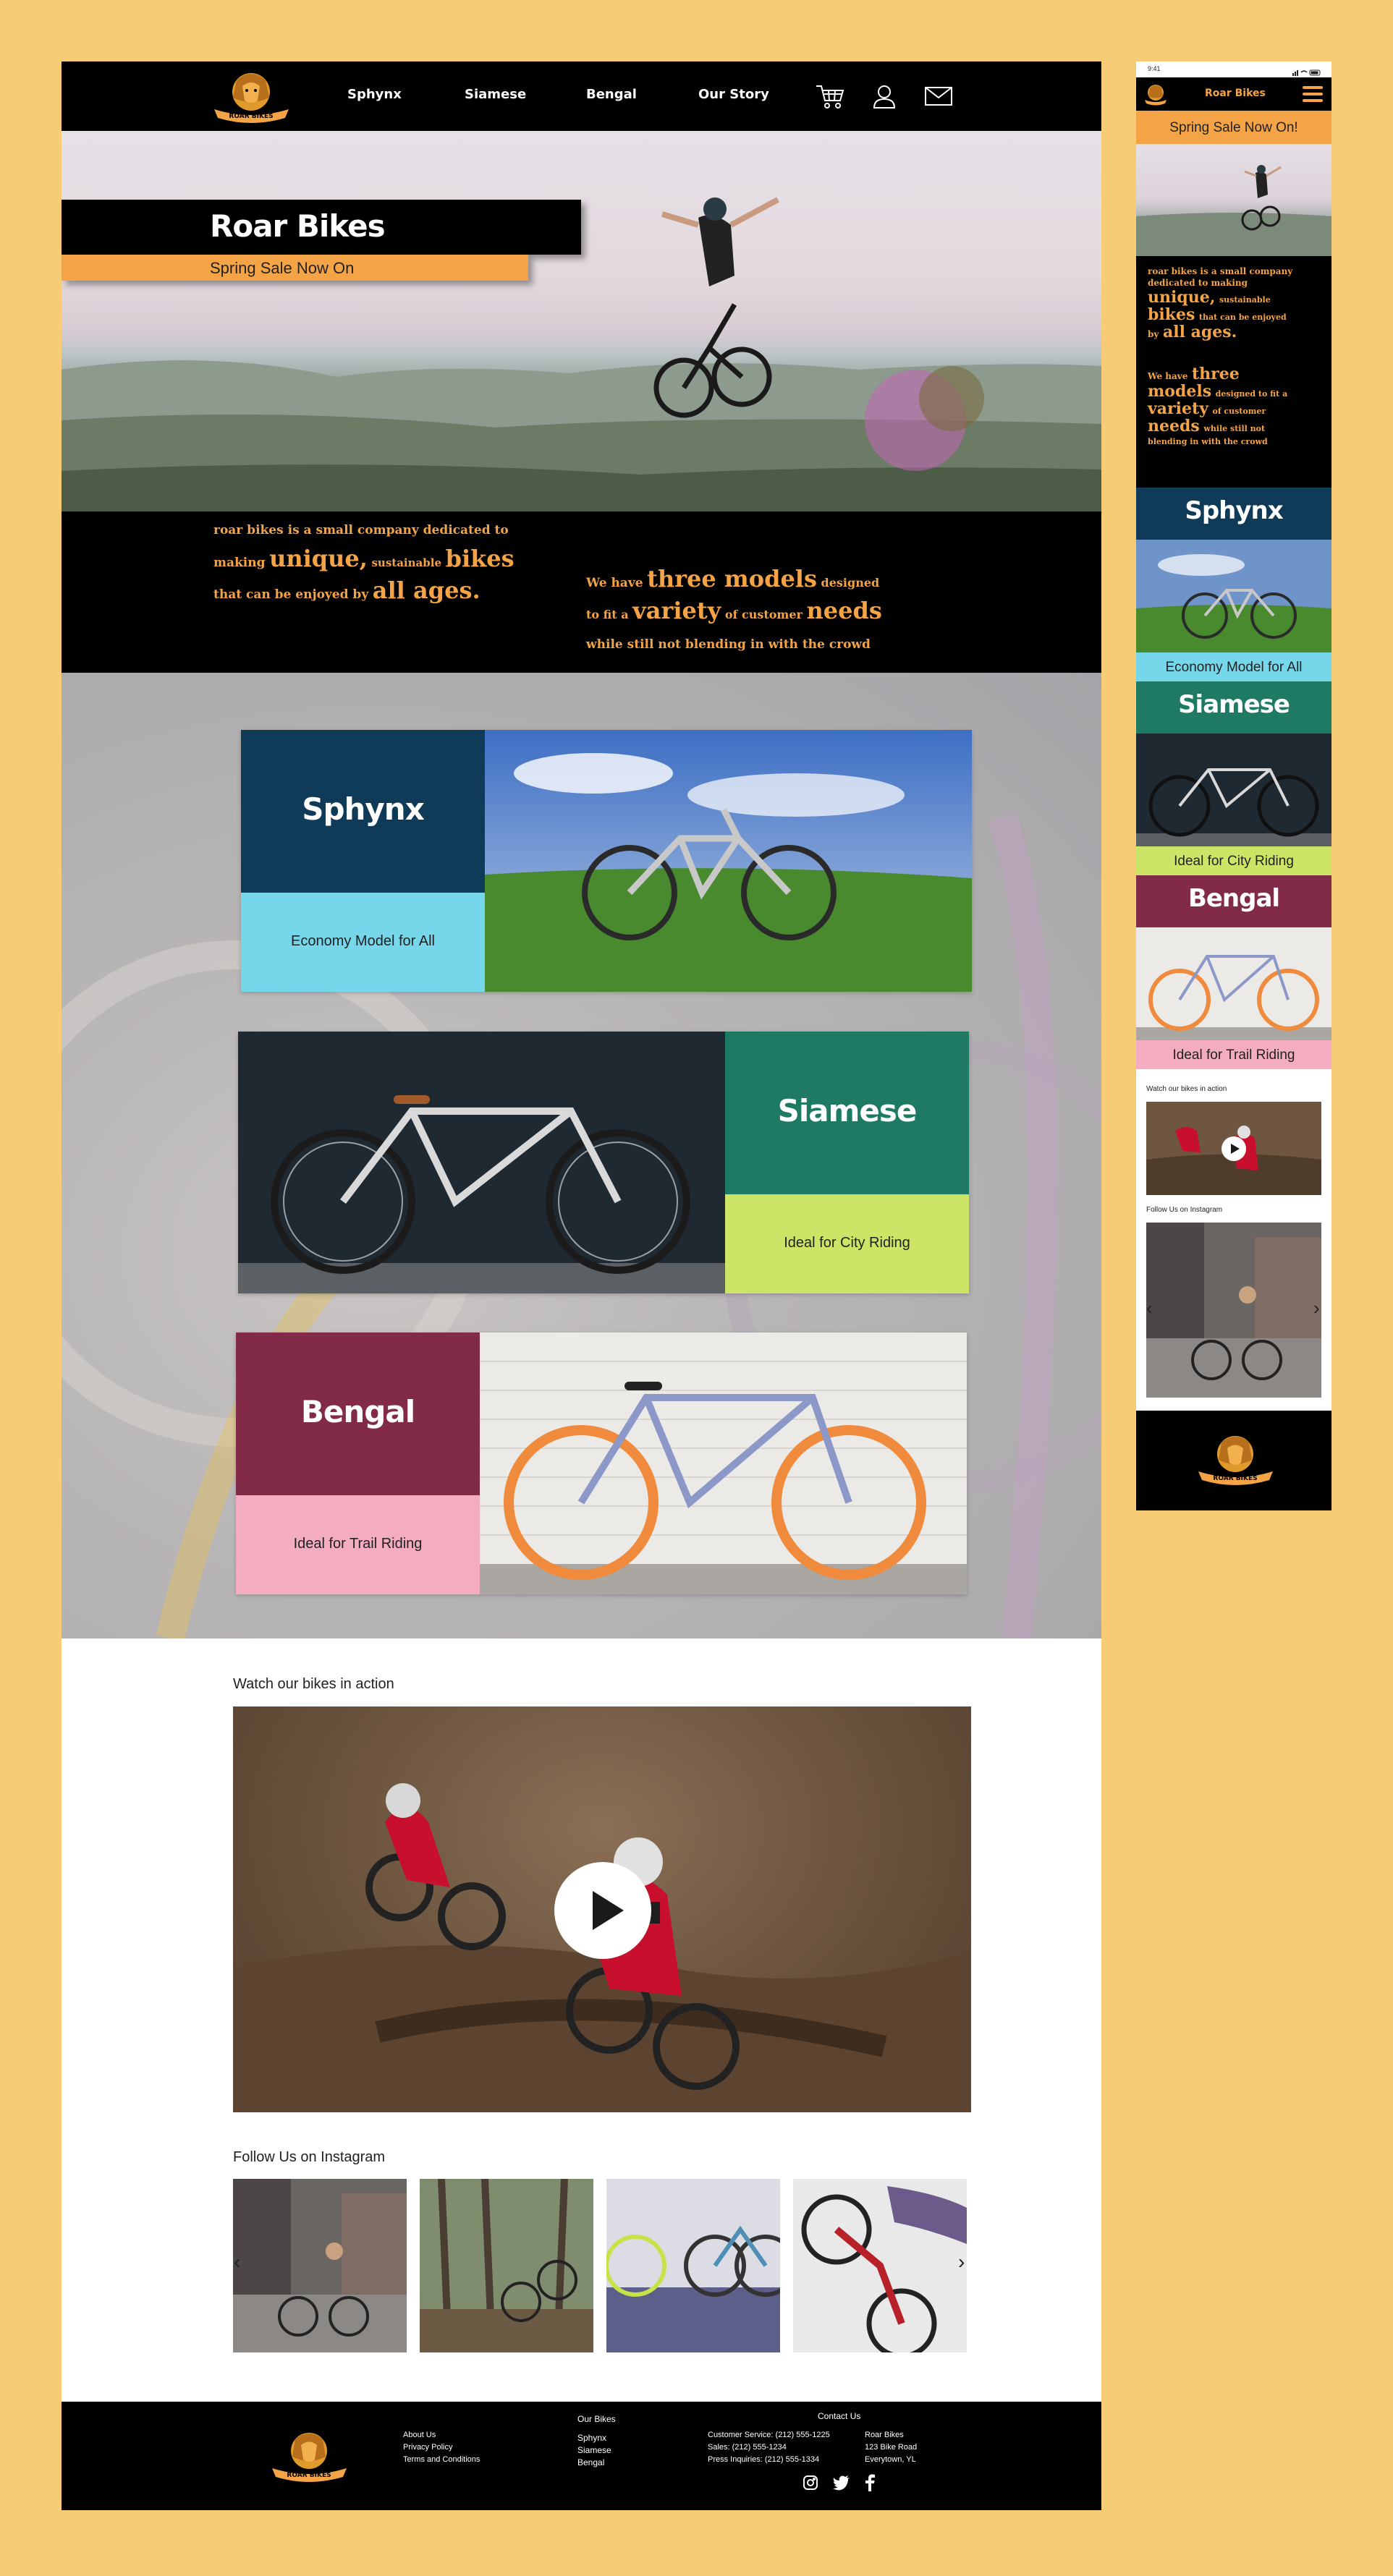  Describe the element at coordinates (1149, 1308) in the screenshot. I see `mobile-instagram-prev-button: ‹` at that location.